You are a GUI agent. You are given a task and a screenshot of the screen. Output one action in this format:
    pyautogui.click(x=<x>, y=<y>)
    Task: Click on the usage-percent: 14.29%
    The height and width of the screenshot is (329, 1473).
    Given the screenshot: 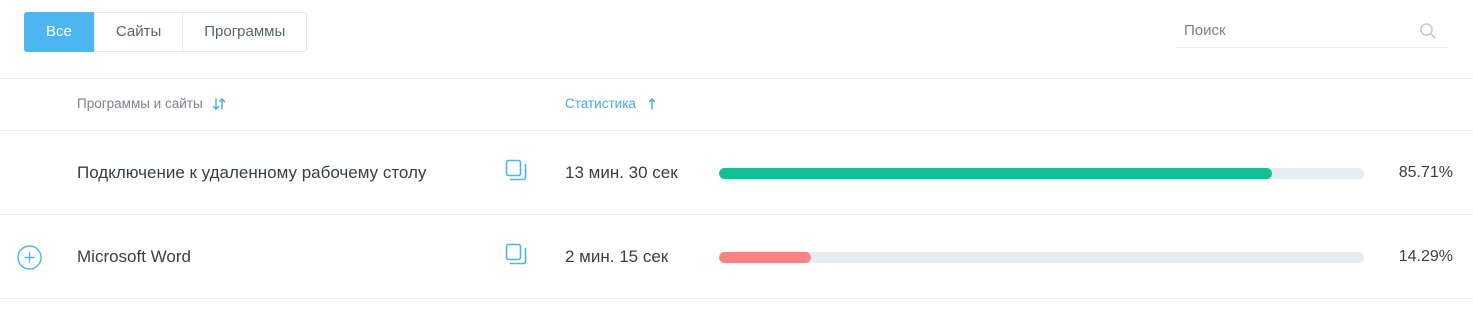 What is the action you would take?
    pyautogui.click(x=1425, y=256)
    